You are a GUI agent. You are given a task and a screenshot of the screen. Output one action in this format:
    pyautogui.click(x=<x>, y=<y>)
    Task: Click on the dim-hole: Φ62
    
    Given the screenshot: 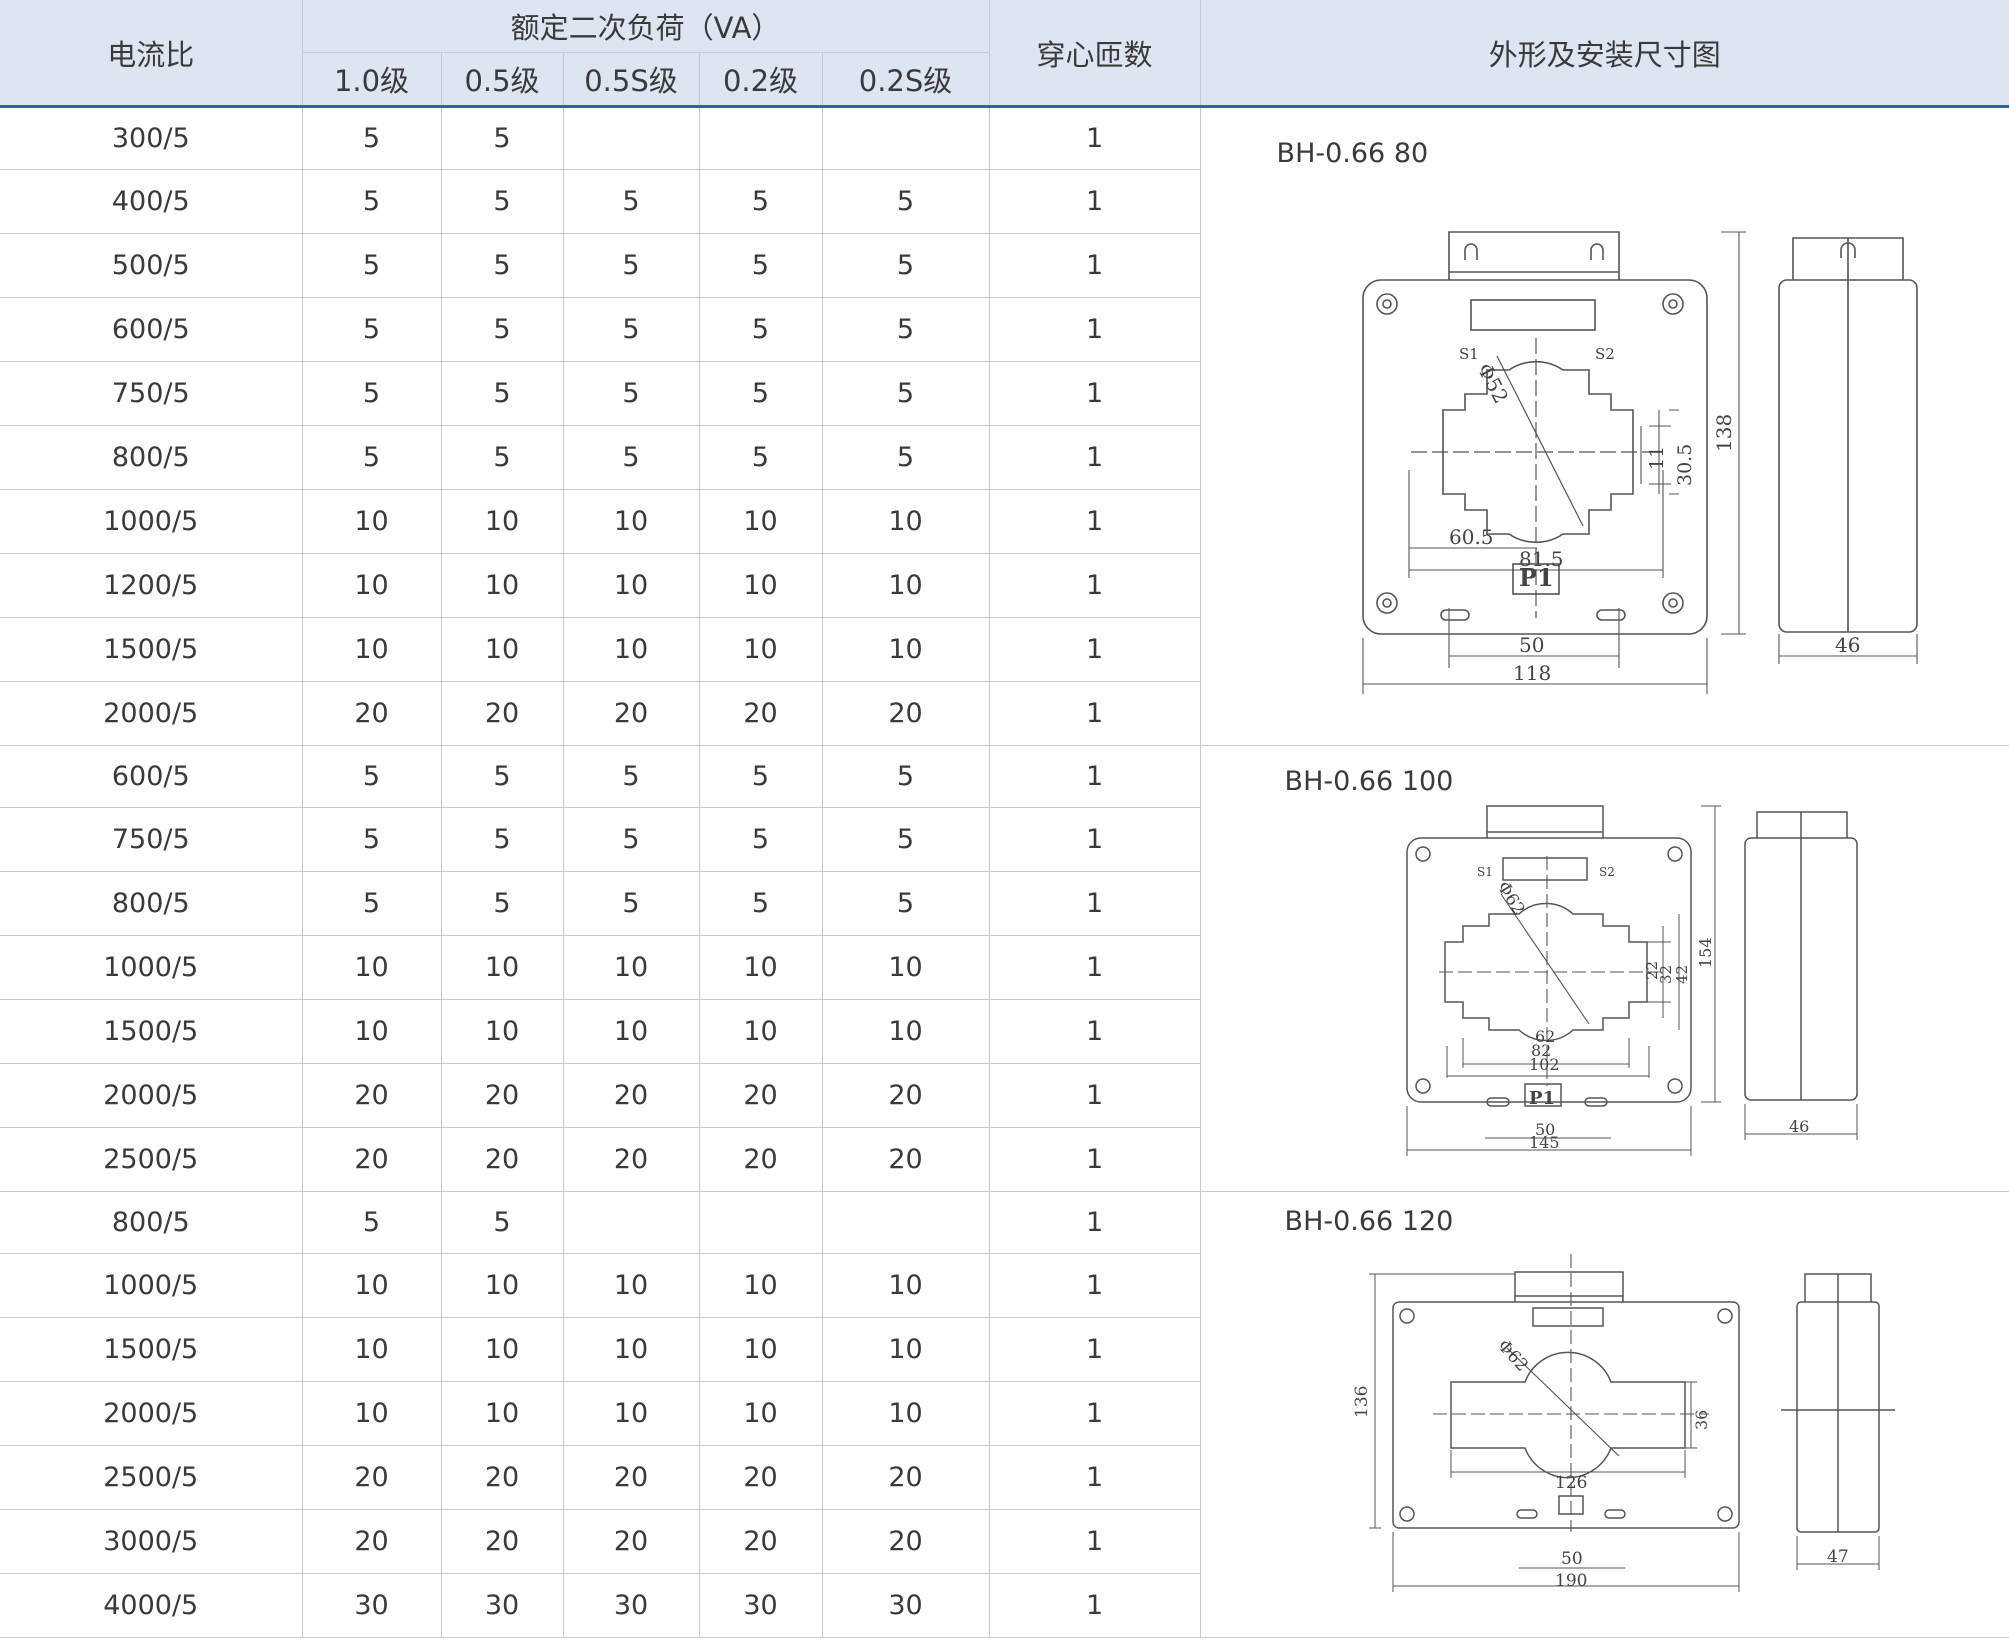 What is the action you would take?
    pyautogui.click(x=1512, y=1356)
    